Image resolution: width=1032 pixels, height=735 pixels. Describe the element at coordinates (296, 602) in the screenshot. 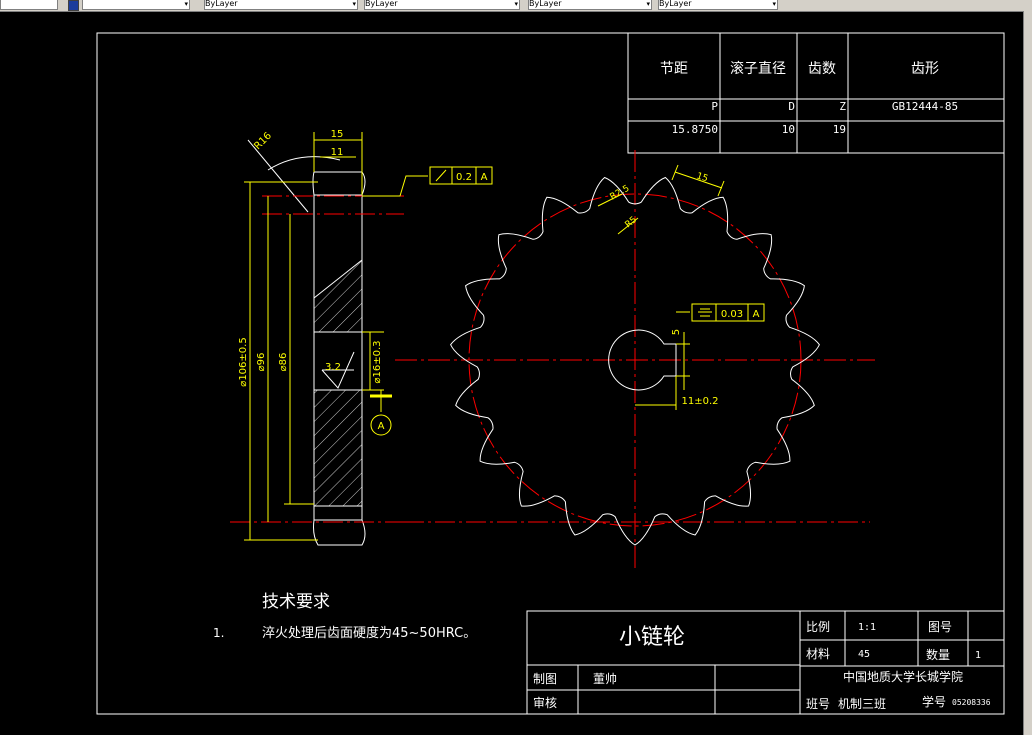

I see `tech-req-title: 技术要求` at that location.